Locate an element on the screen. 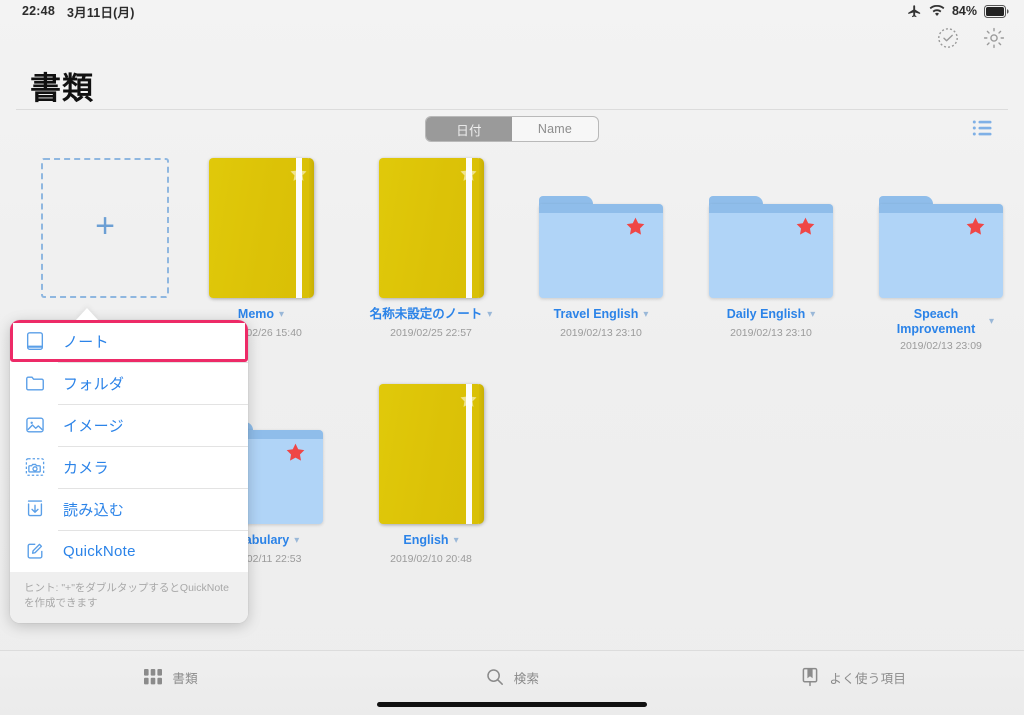 The height and width of the screenshot is (715, 1024). status-date: 3月11日(月) is located at coordinates (100, 12).